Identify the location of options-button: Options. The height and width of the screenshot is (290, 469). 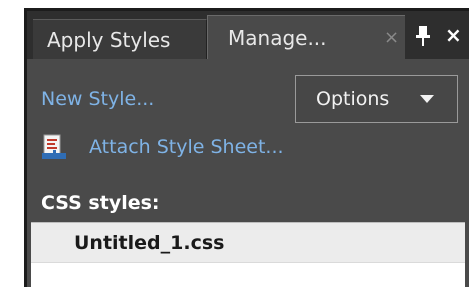
(376, 99).